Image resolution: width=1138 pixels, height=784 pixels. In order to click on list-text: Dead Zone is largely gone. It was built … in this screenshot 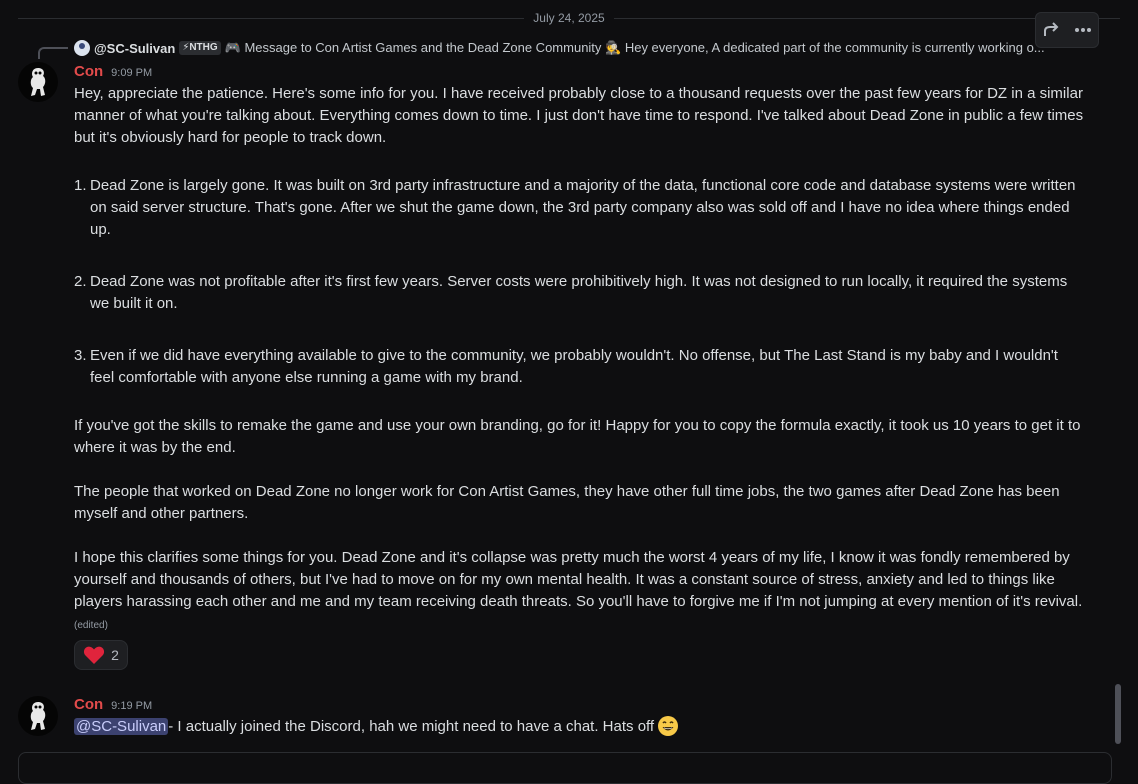, I will do `click(583, 207)`.